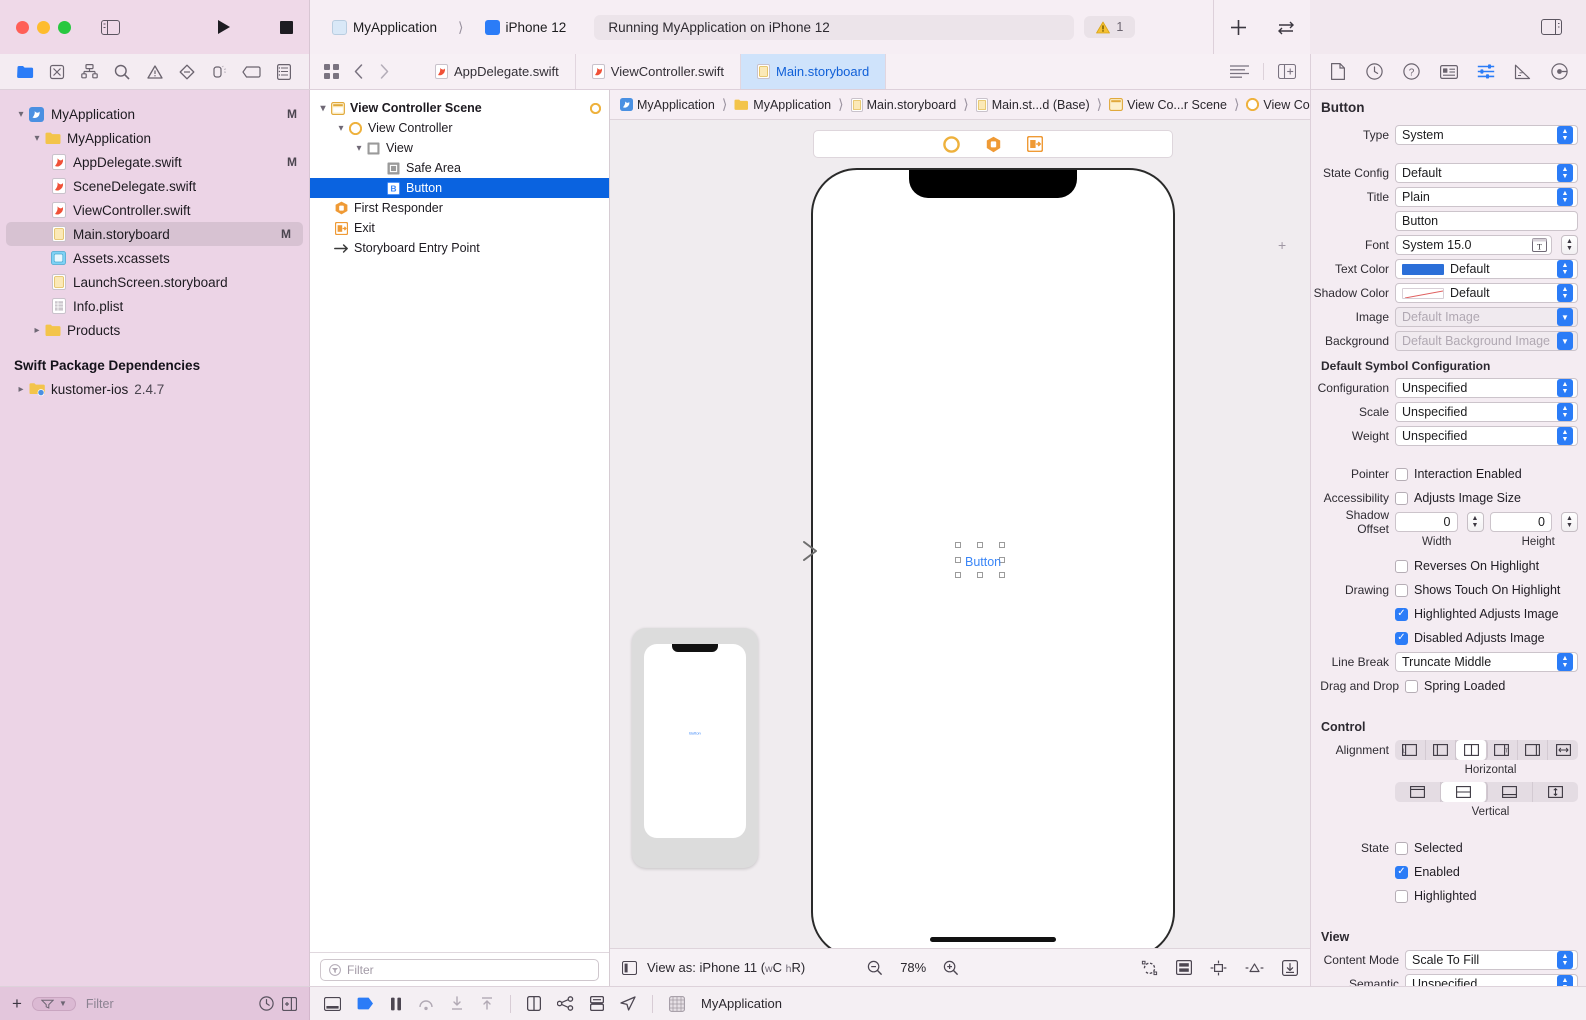 The image size is (1586, 1020). I want to click on memory-graph-icon, so click(565, 1003).